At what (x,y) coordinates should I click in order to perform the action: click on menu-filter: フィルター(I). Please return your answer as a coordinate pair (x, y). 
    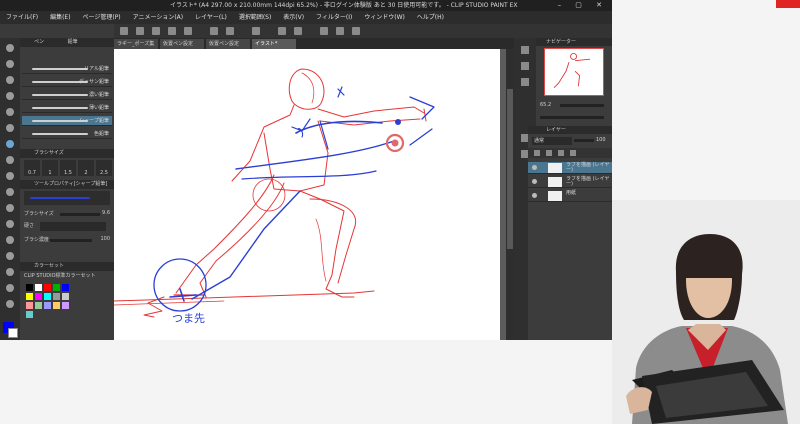
    Looking at the image, I should click on (334, 17).